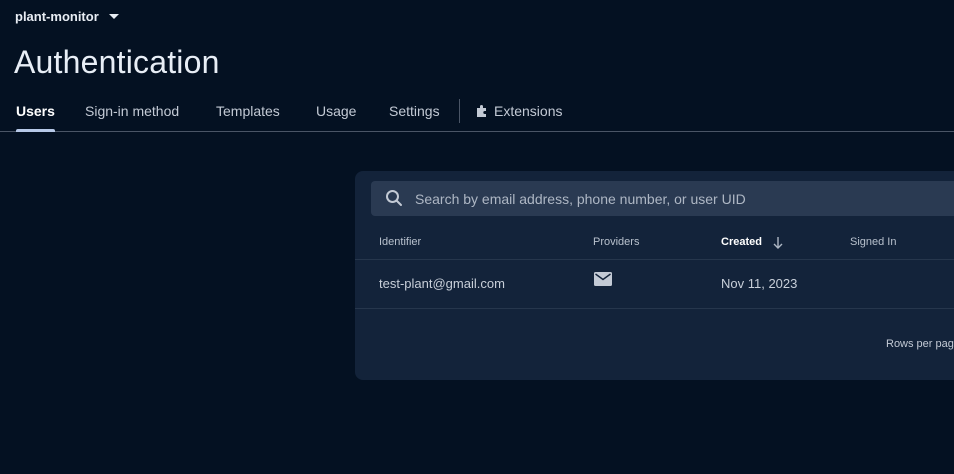 Image resolution: width=954 pixels, height=474 pixels. What do you see at coordinates (873, 242) in the screenshot?
I see `column-signed-in: Signed In` at bounding box center [873, 242].